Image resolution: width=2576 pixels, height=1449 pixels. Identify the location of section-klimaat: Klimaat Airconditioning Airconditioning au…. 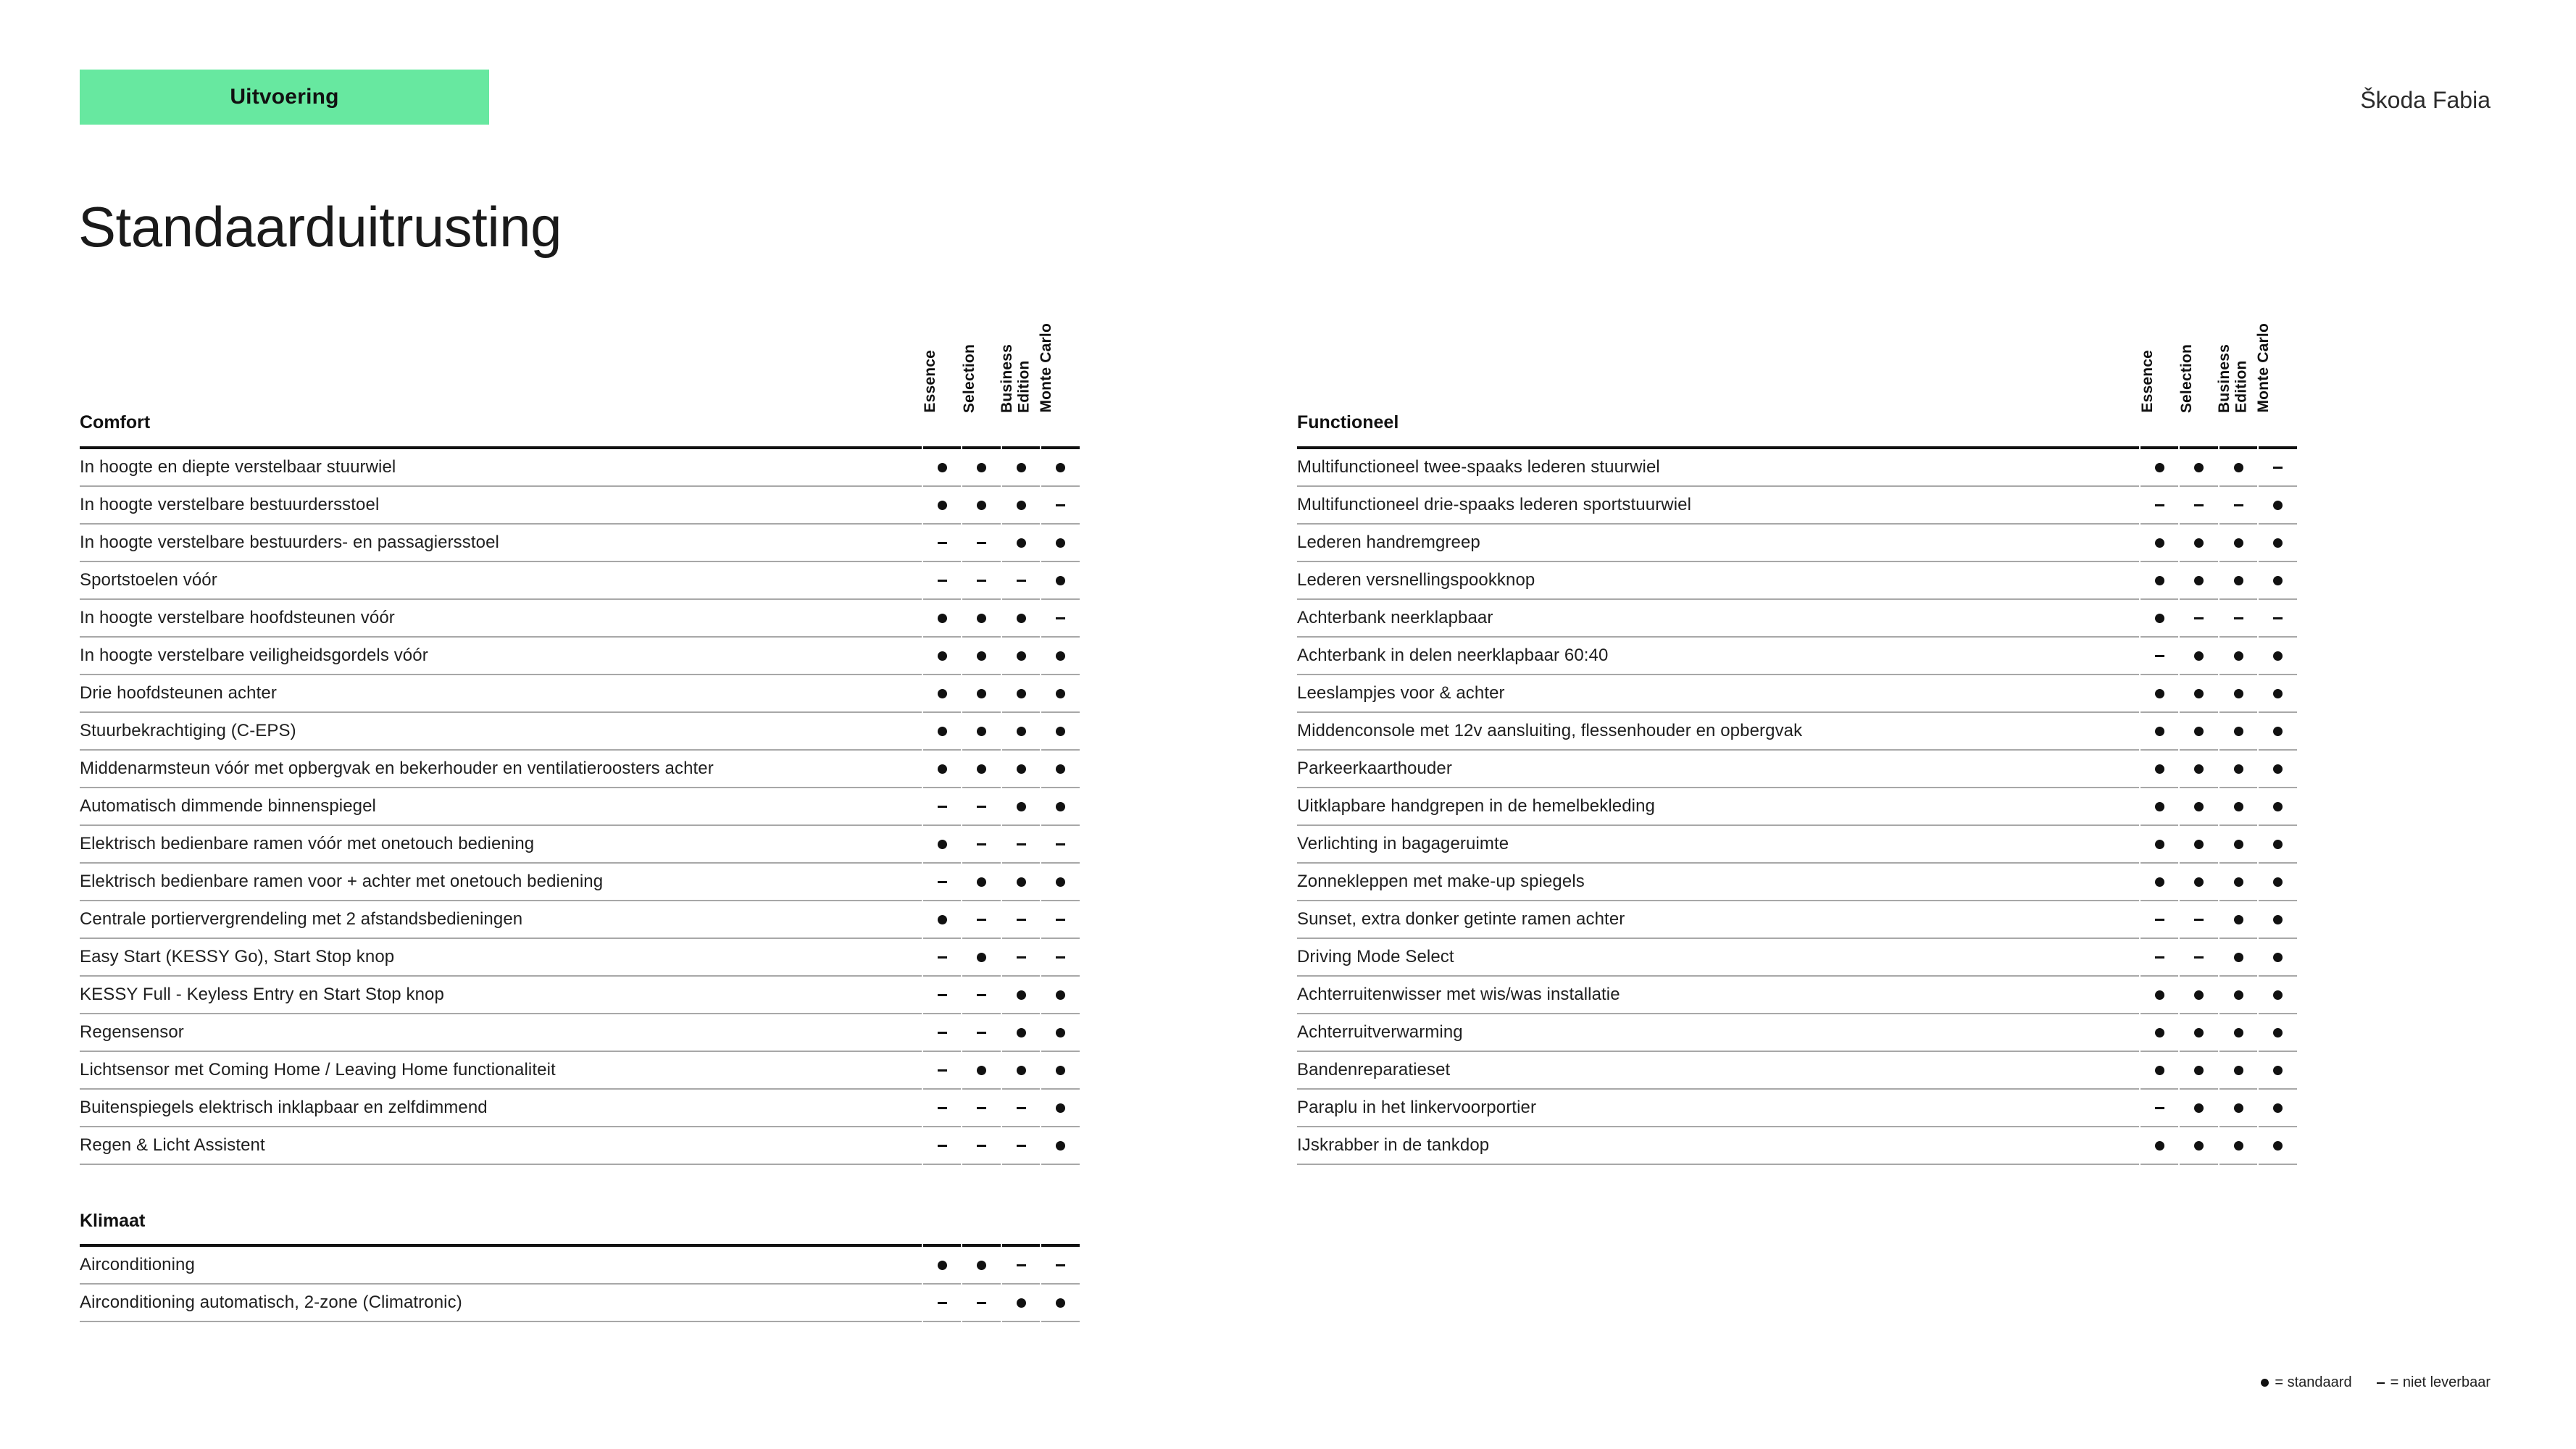
(580, 1267).